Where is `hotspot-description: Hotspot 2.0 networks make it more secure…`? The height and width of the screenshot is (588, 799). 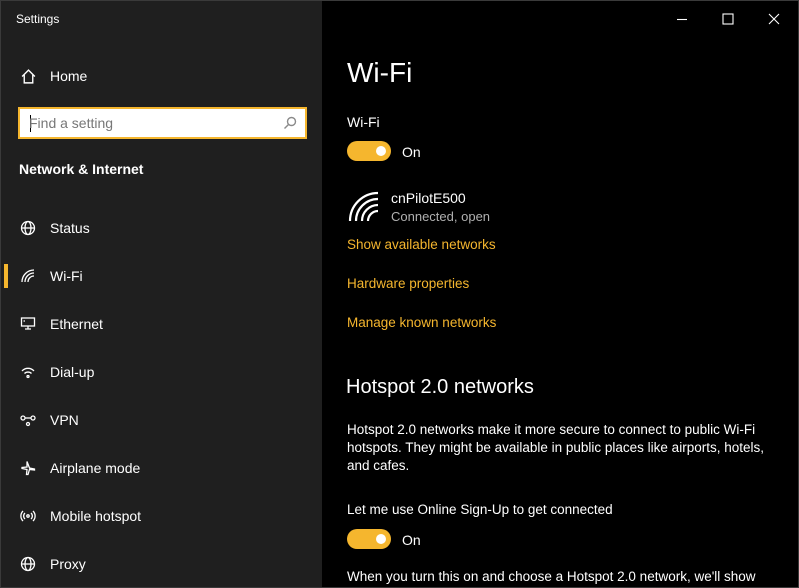 hotspot-description: Hotspot 2.0 networks make it more secure… is located at coordinates (555, 447).